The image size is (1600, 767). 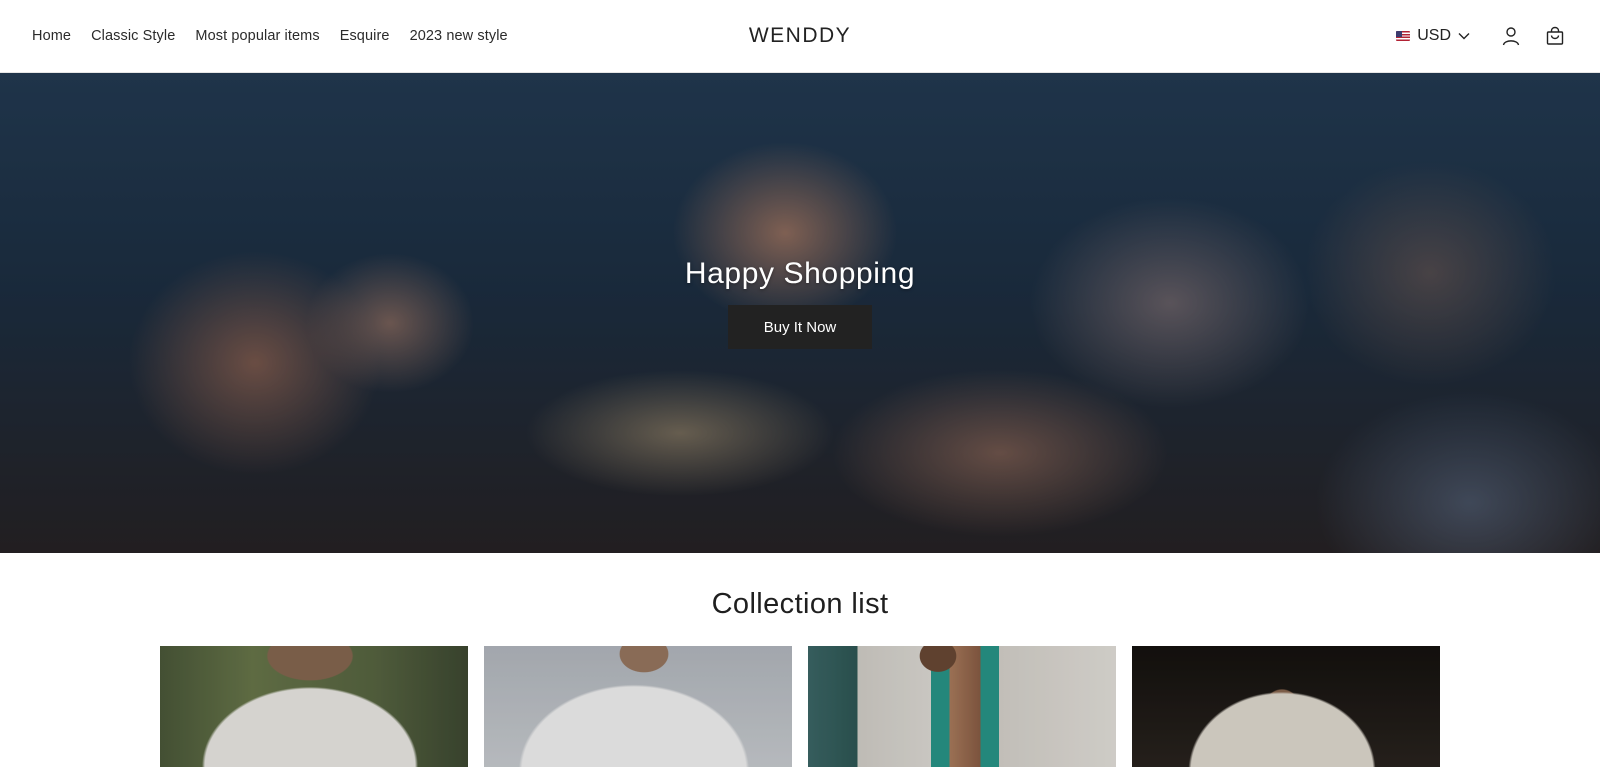 I want to click on user-icon, so click(x=1511, y=36).